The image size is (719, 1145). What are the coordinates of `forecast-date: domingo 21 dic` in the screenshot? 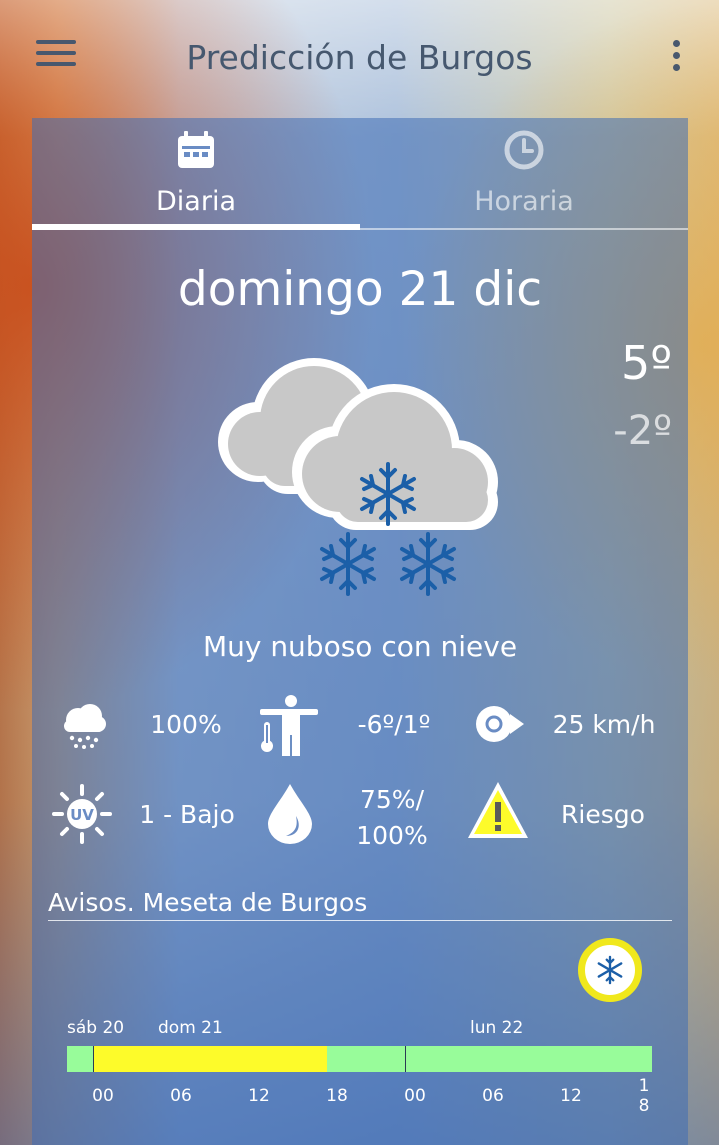 It's located at (360, 289).